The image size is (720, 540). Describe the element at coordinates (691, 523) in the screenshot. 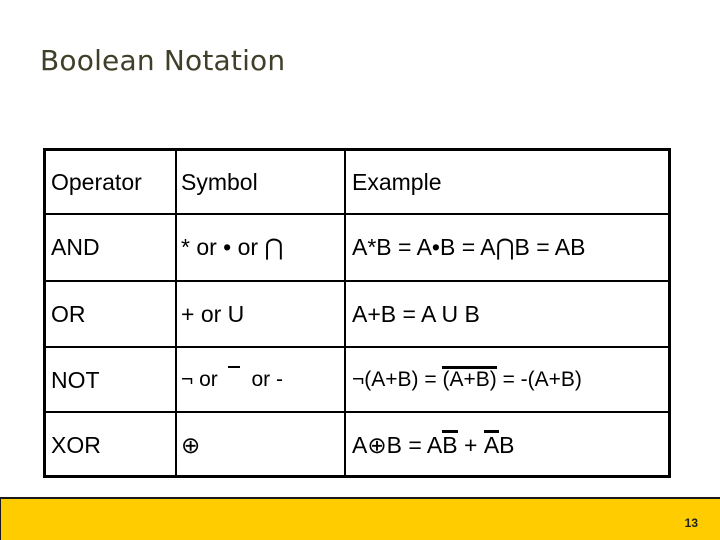

I see `page-number: 13` at that location.